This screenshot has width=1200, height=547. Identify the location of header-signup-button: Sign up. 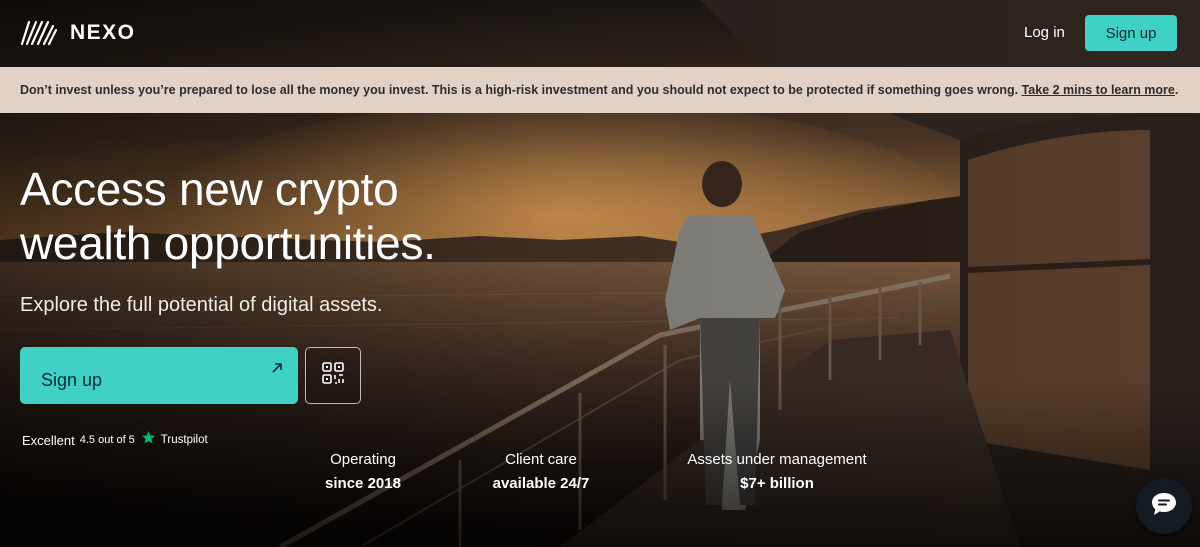
(1131, 33).